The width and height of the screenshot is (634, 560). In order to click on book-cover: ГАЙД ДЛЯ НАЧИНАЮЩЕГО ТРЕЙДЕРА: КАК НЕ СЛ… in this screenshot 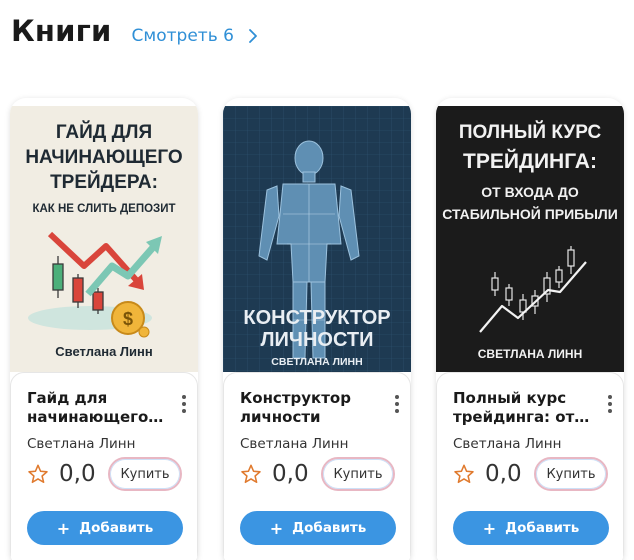, I will do `click(104, 239)`.